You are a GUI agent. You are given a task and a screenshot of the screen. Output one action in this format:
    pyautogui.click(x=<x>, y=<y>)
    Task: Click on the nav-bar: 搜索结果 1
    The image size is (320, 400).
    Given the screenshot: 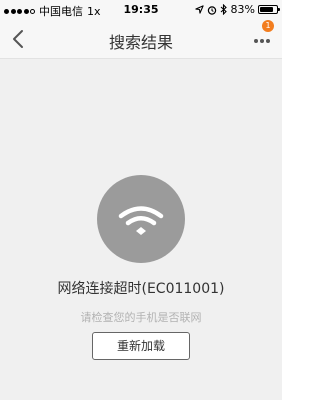 What is the action you would take?
    pyautogui.click(x=141, y=39)
    